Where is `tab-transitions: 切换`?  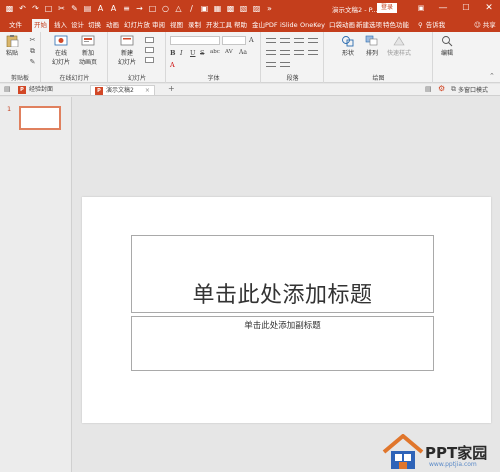 tab-transitions: 切换 is located at coordinates (94, 25).